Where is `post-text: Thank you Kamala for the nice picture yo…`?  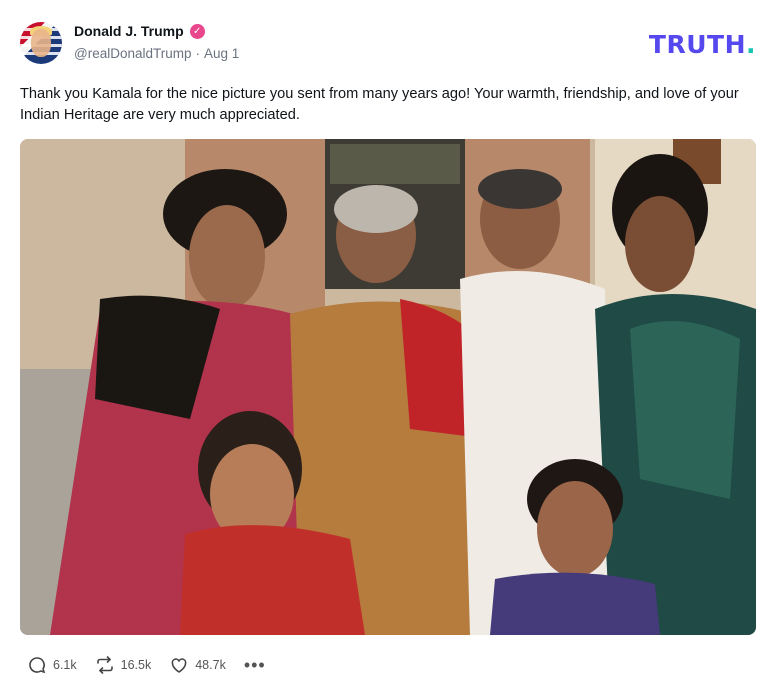 post-text: Thank you Kamala for the nice picture yo… is located at coordinates (379, 104).